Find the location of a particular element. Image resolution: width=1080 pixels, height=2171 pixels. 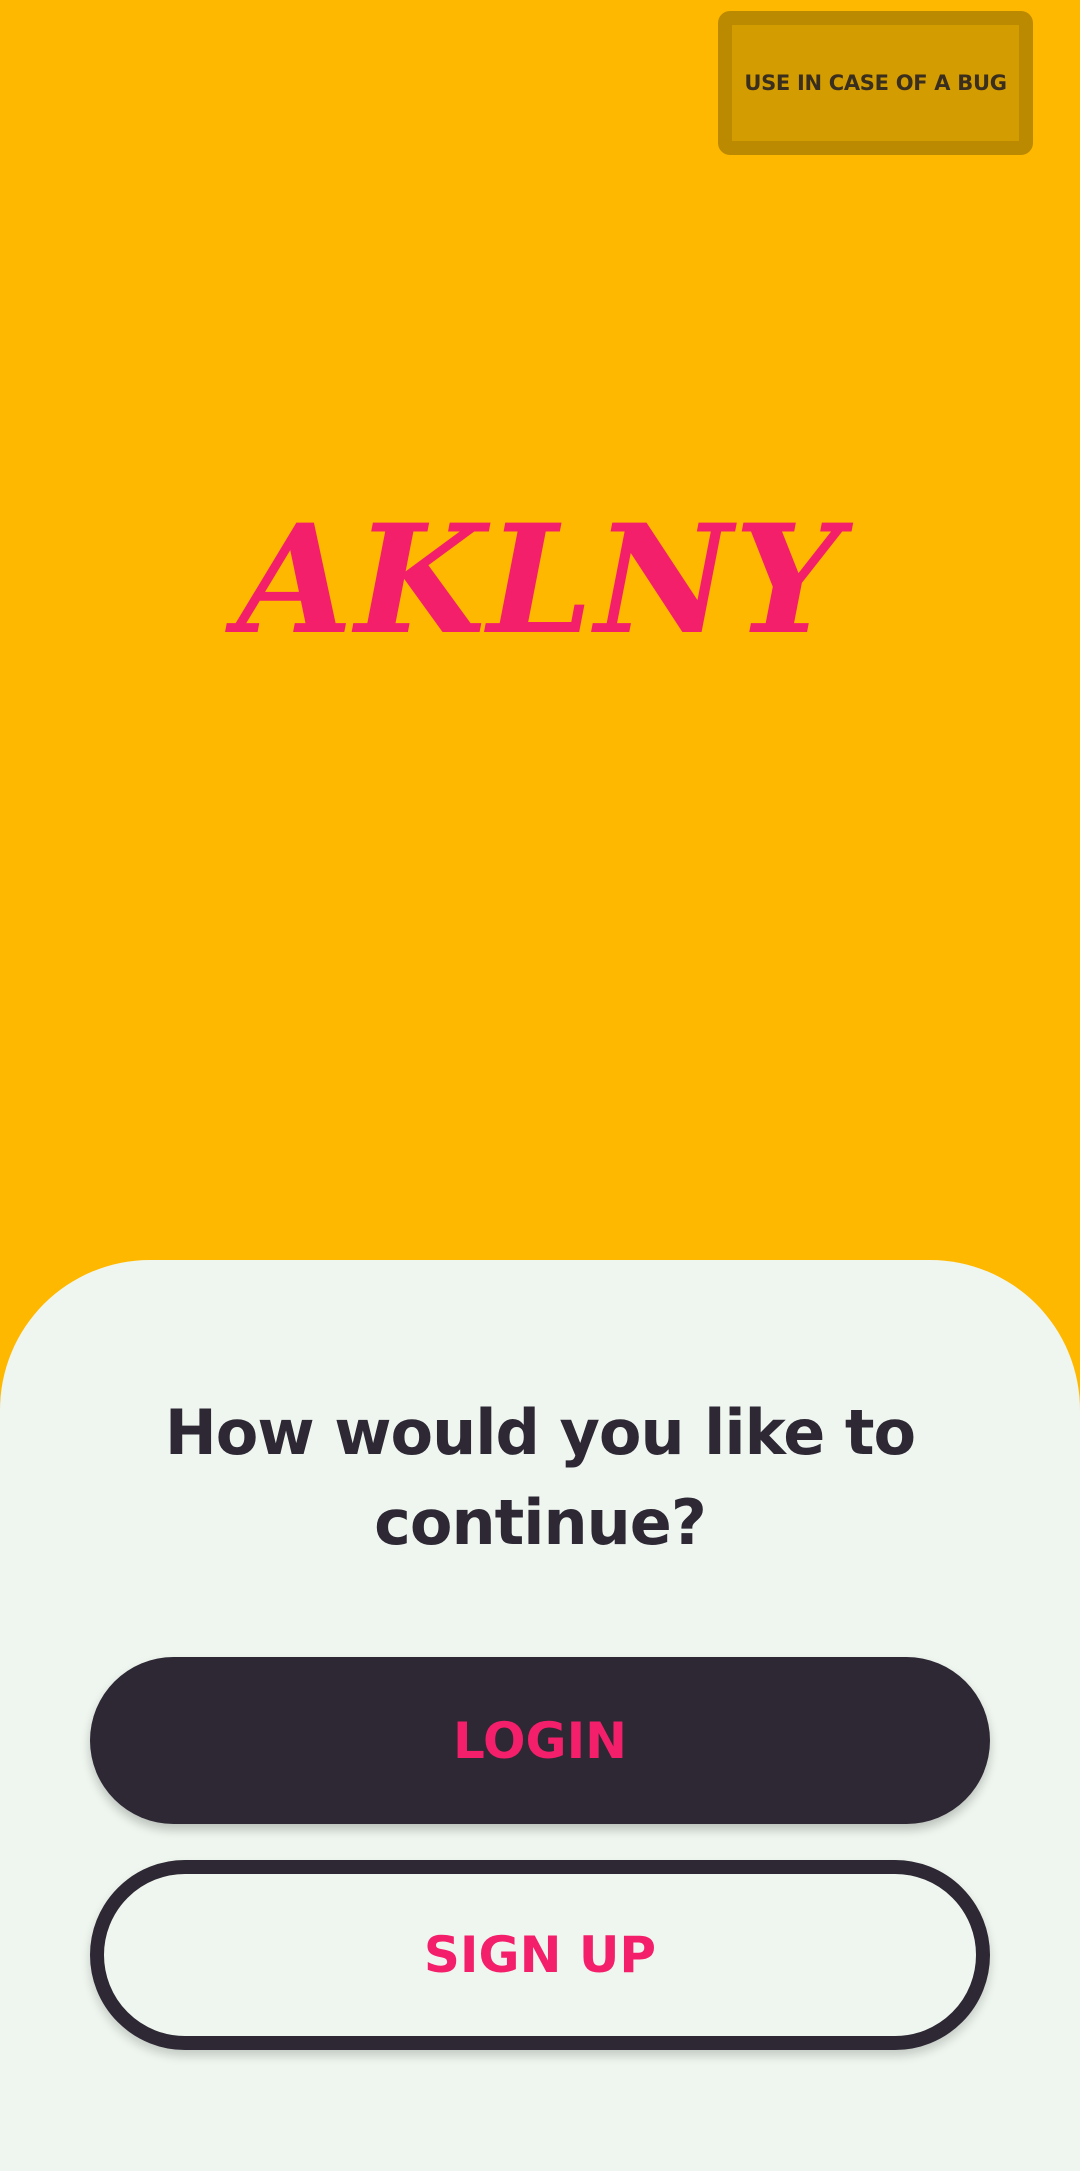

signup-button: SIGN UP is located at coordinates (540, 1955).